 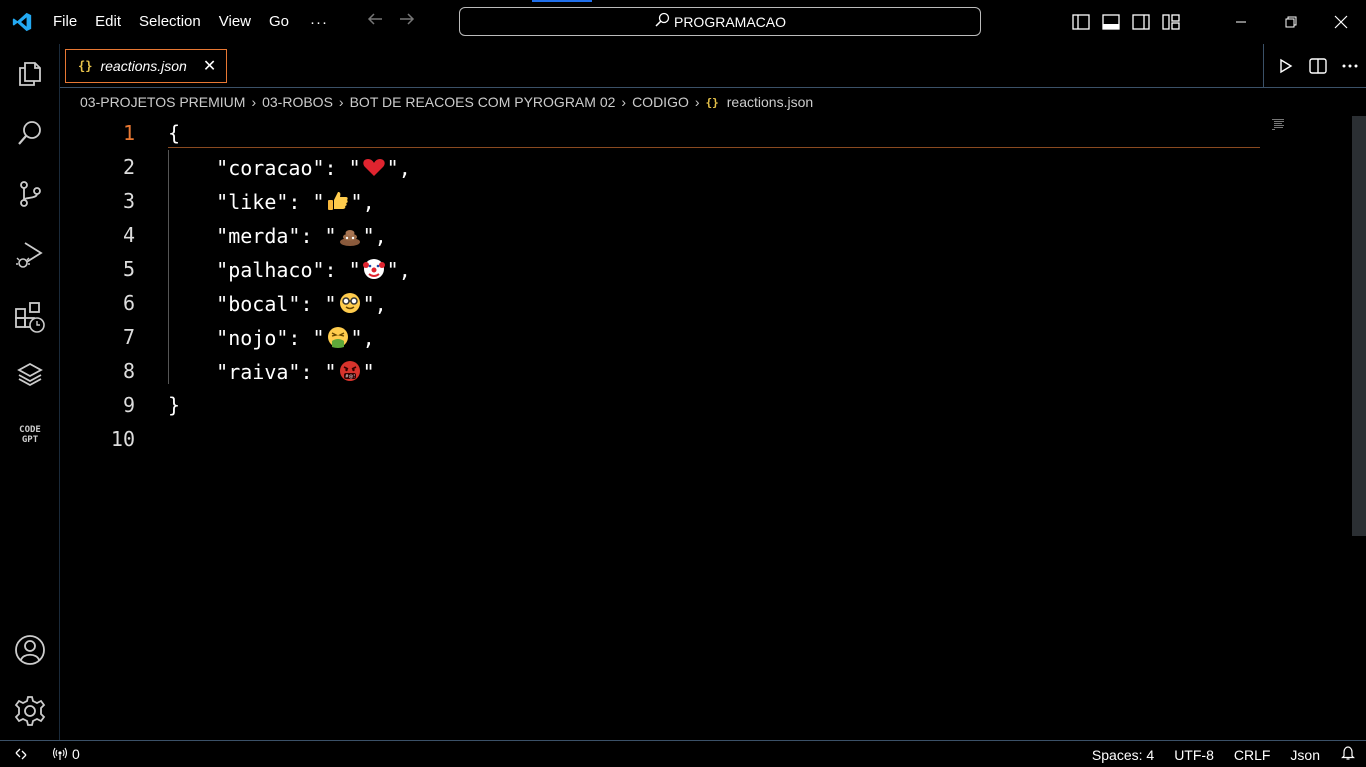 What do you see at coordinates (1359, 326) in the screenshot?
I see `vertical-scrollbar` at bounding box center [1359, 326].